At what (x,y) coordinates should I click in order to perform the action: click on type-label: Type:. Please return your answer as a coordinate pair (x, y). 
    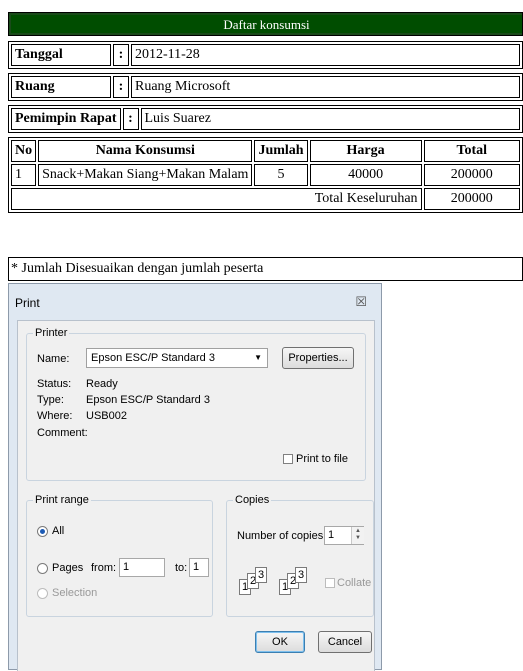
    Looking at the image, I should click on (50, 400).